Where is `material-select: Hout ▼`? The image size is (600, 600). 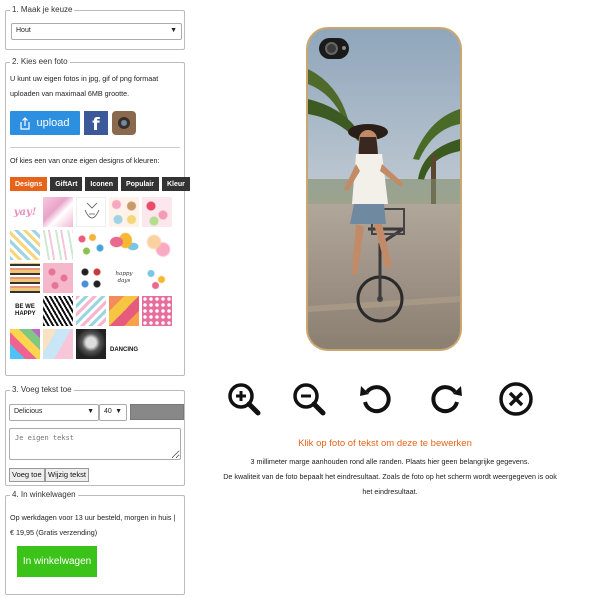 material-select: Hout ▼ is located at coordinates (96, 31).